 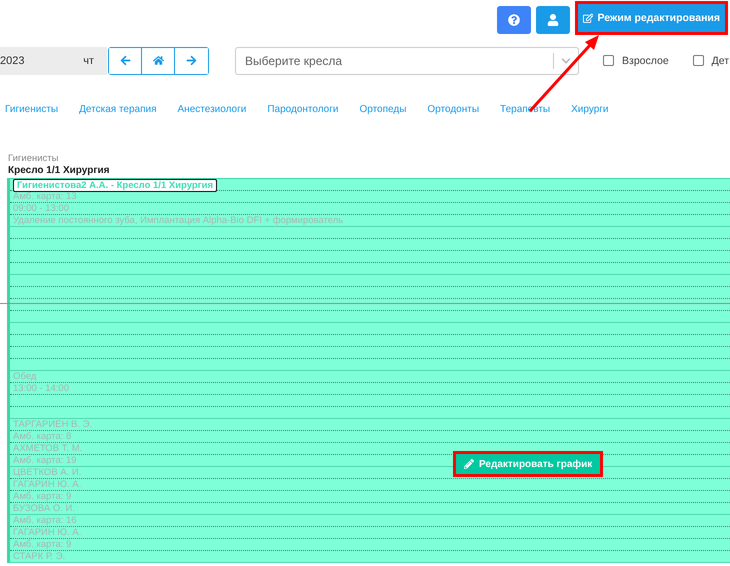 I want to click on chair-title: Кресло 1/1 Хирургия, so click(x=59, y=170).